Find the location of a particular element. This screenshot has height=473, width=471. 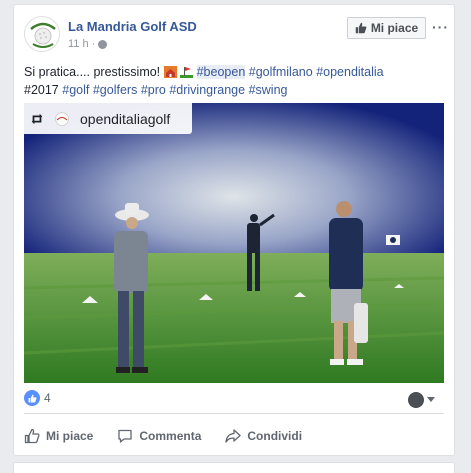

viewer-avatar is located at coordinates (416, 400).